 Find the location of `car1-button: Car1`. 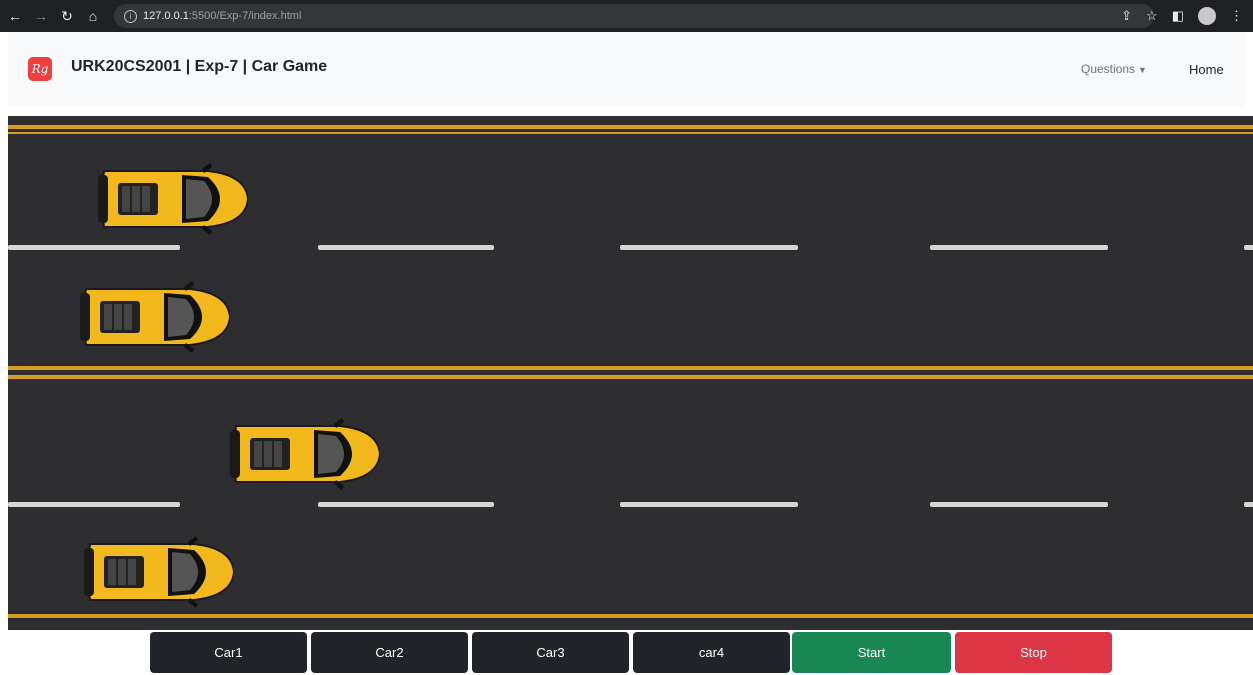

car1-button: Car1 is located at coordinates (228, 652).